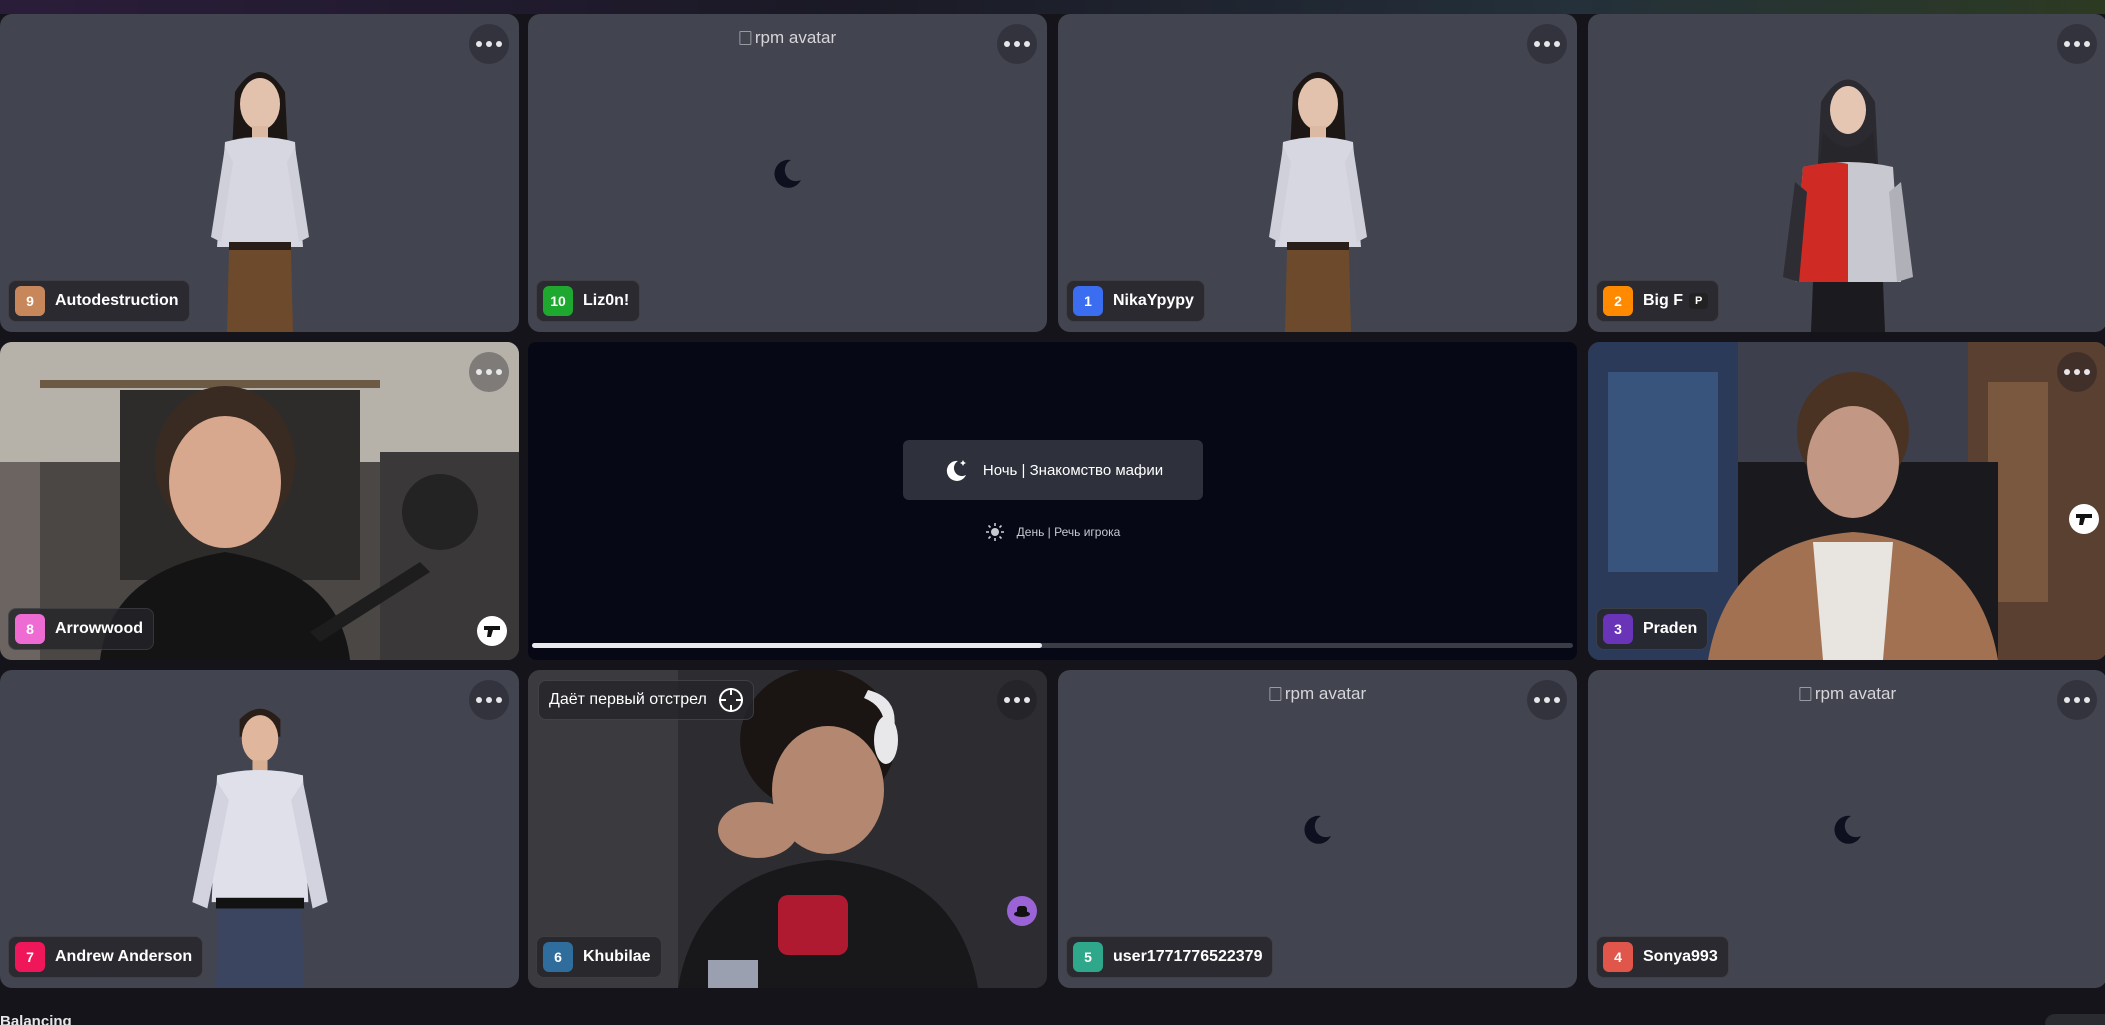 This screenshot has width=2105, height=1025. What do you see at coordinates (259, 501) in the screenshot?
I see `player-tile-8: 8 Arrowwood` at bounding box center [259, 501].